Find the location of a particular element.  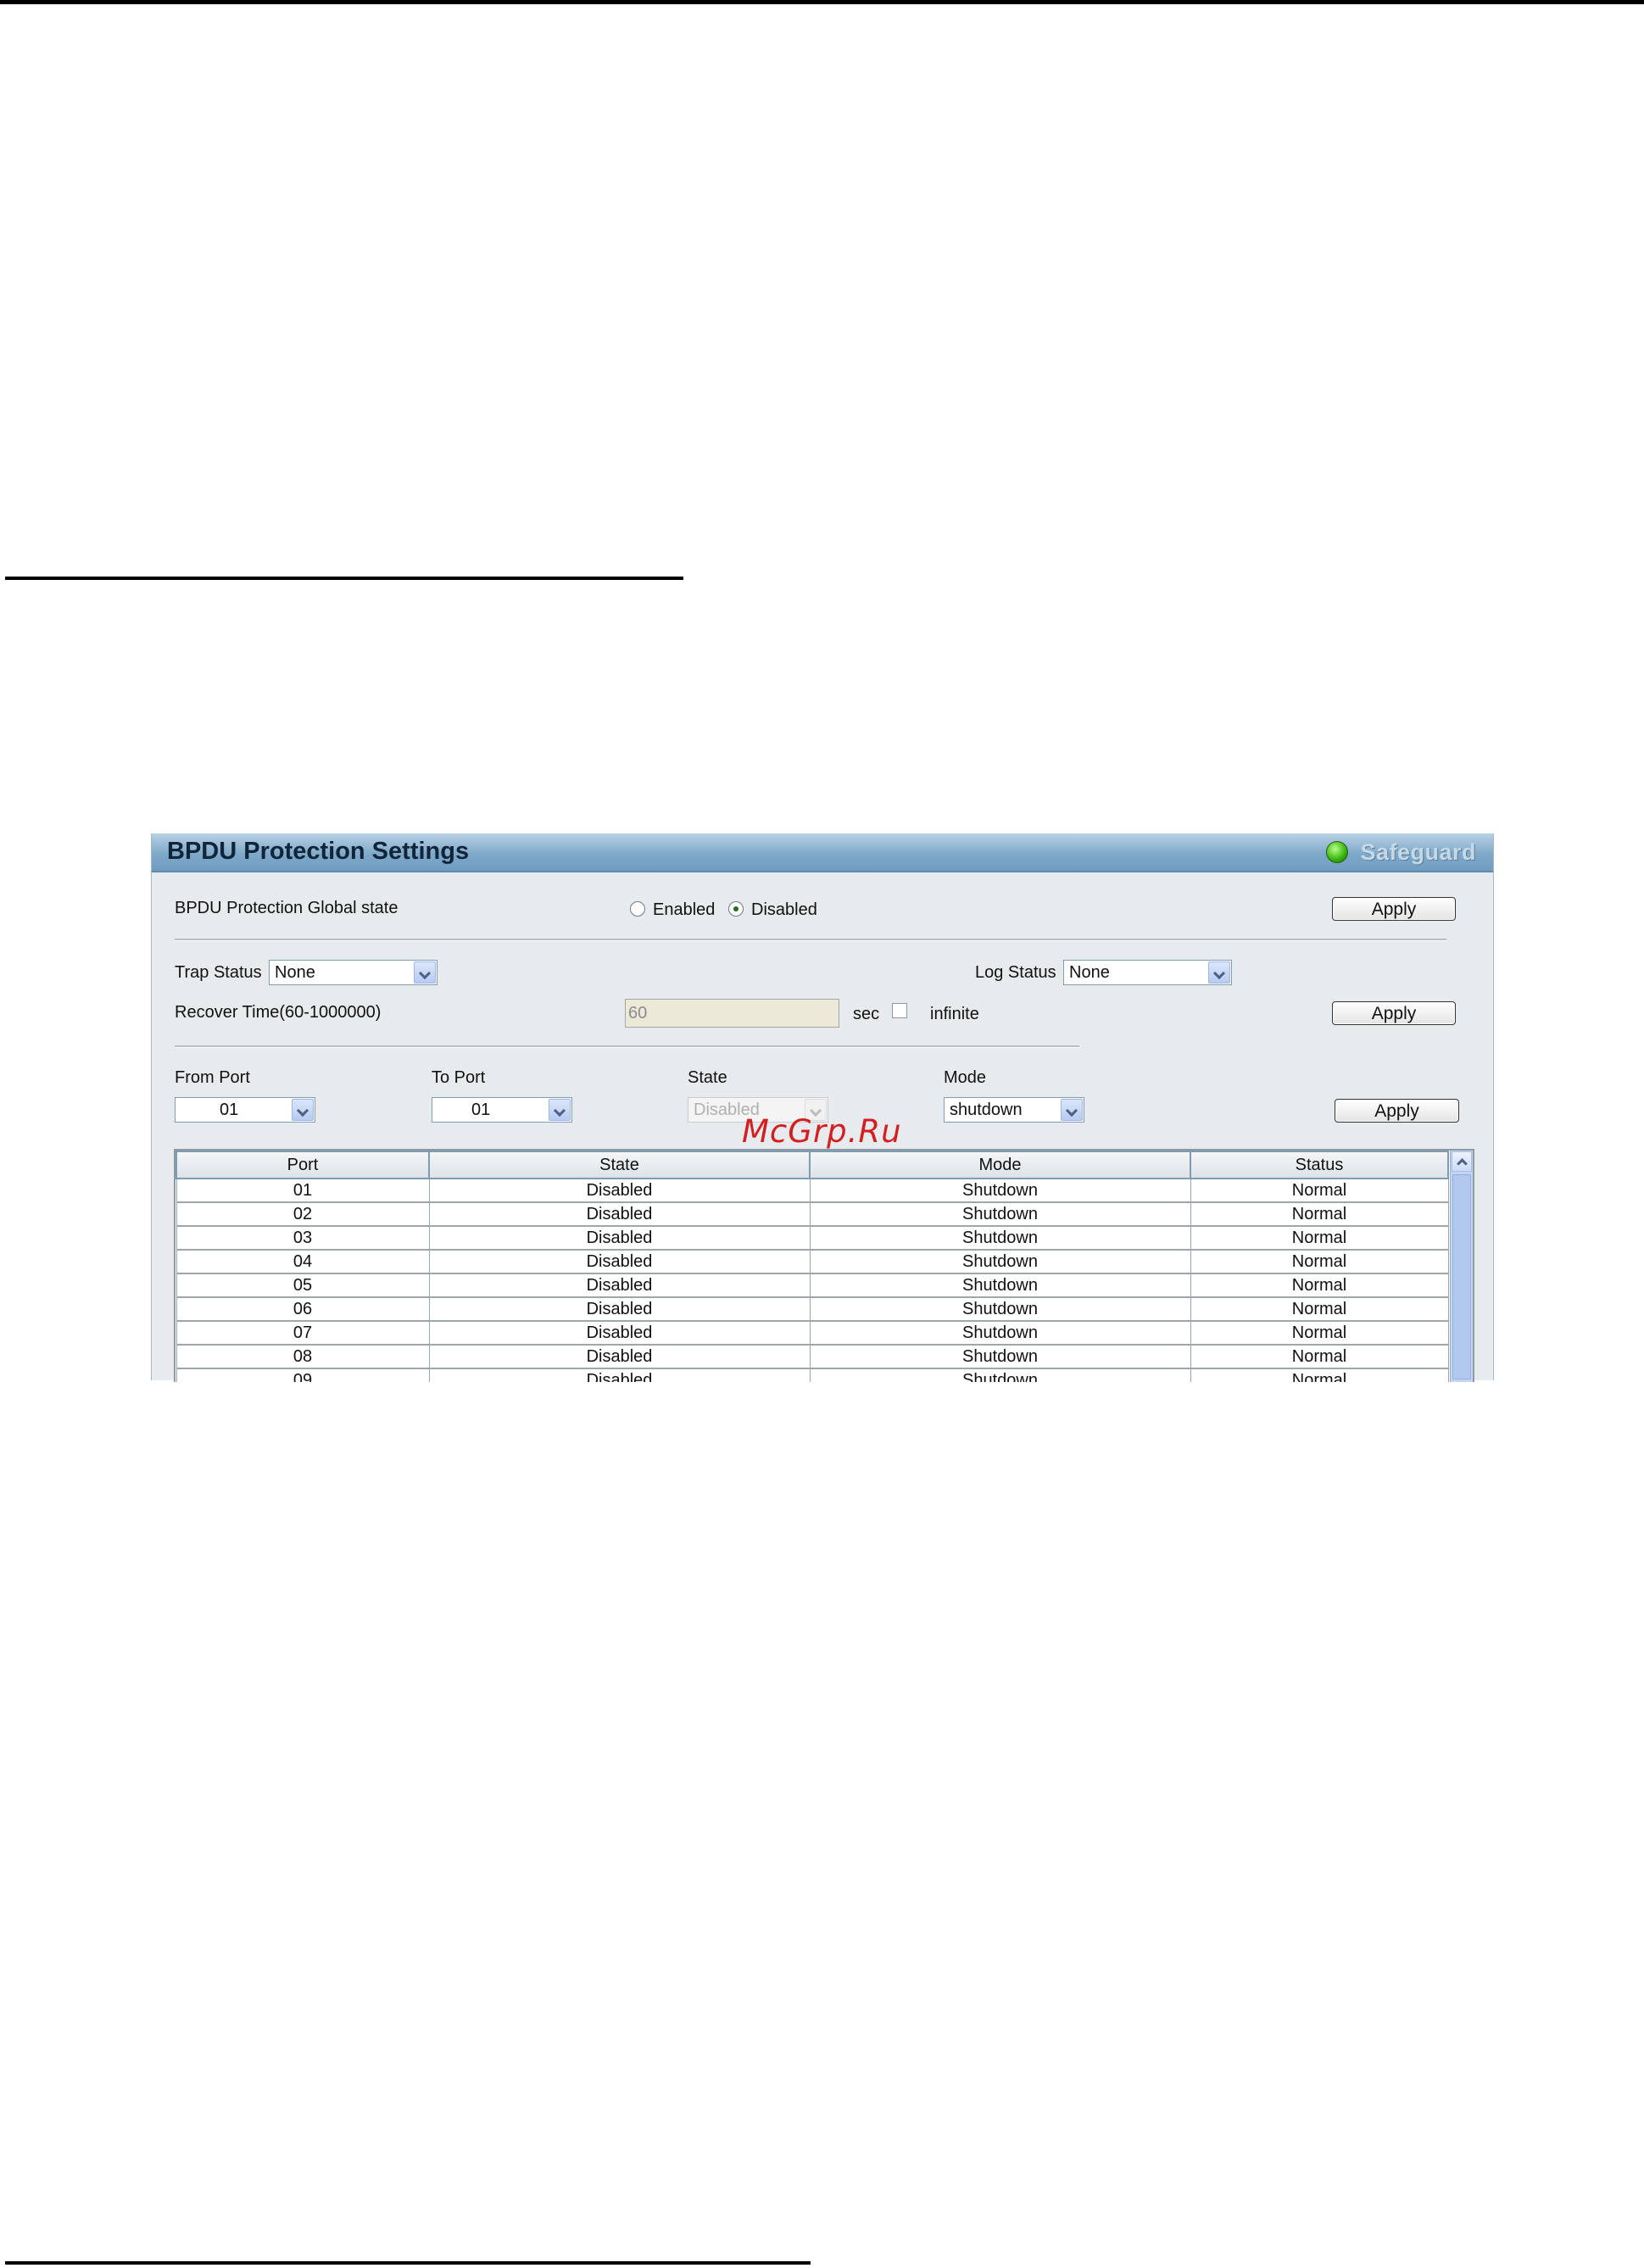

mode-select: shutdown is located at coordinates (1014, 1110).